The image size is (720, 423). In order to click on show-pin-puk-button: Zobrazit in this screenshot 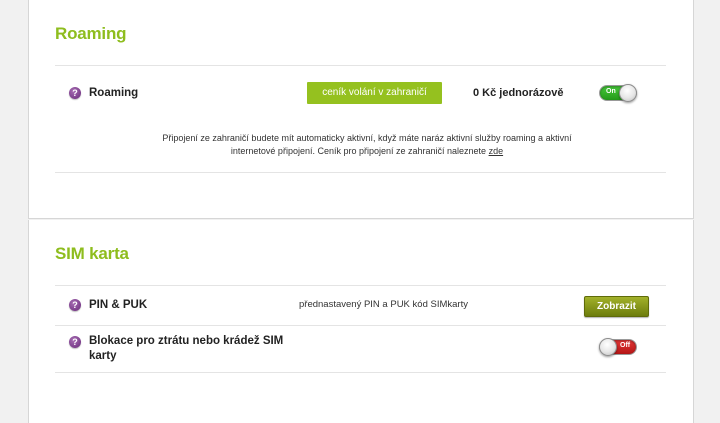, I will do `click(616, 306)`.